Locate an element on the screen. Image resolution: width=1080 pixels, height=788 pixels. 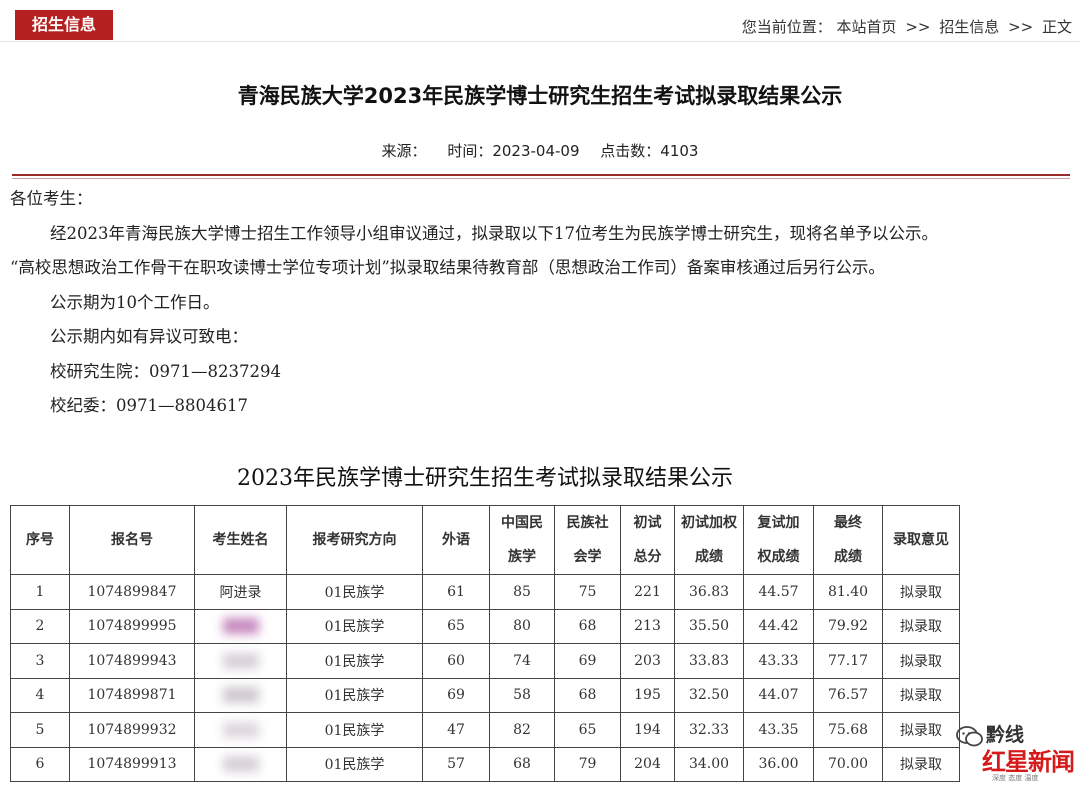
table-header-cell: 中国民 族学 is located at coordinates (522, 540).